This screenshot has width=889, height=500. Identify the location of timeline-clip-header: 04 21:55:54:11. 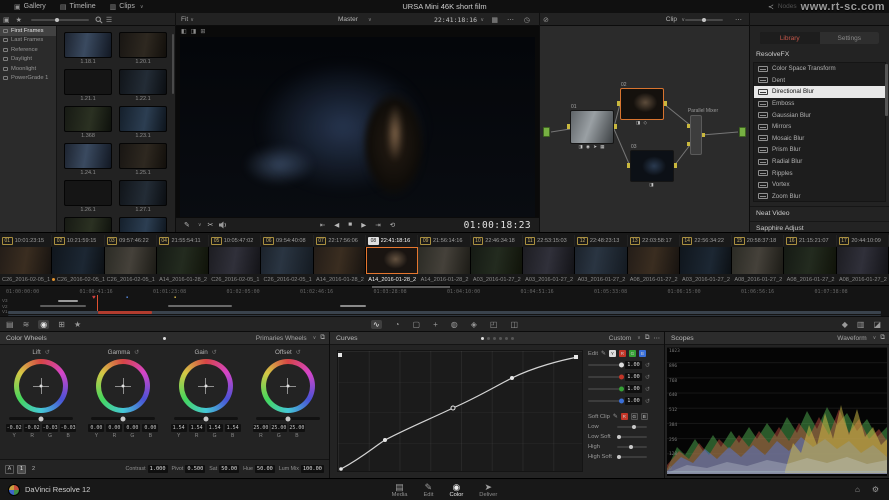
(183, 240).